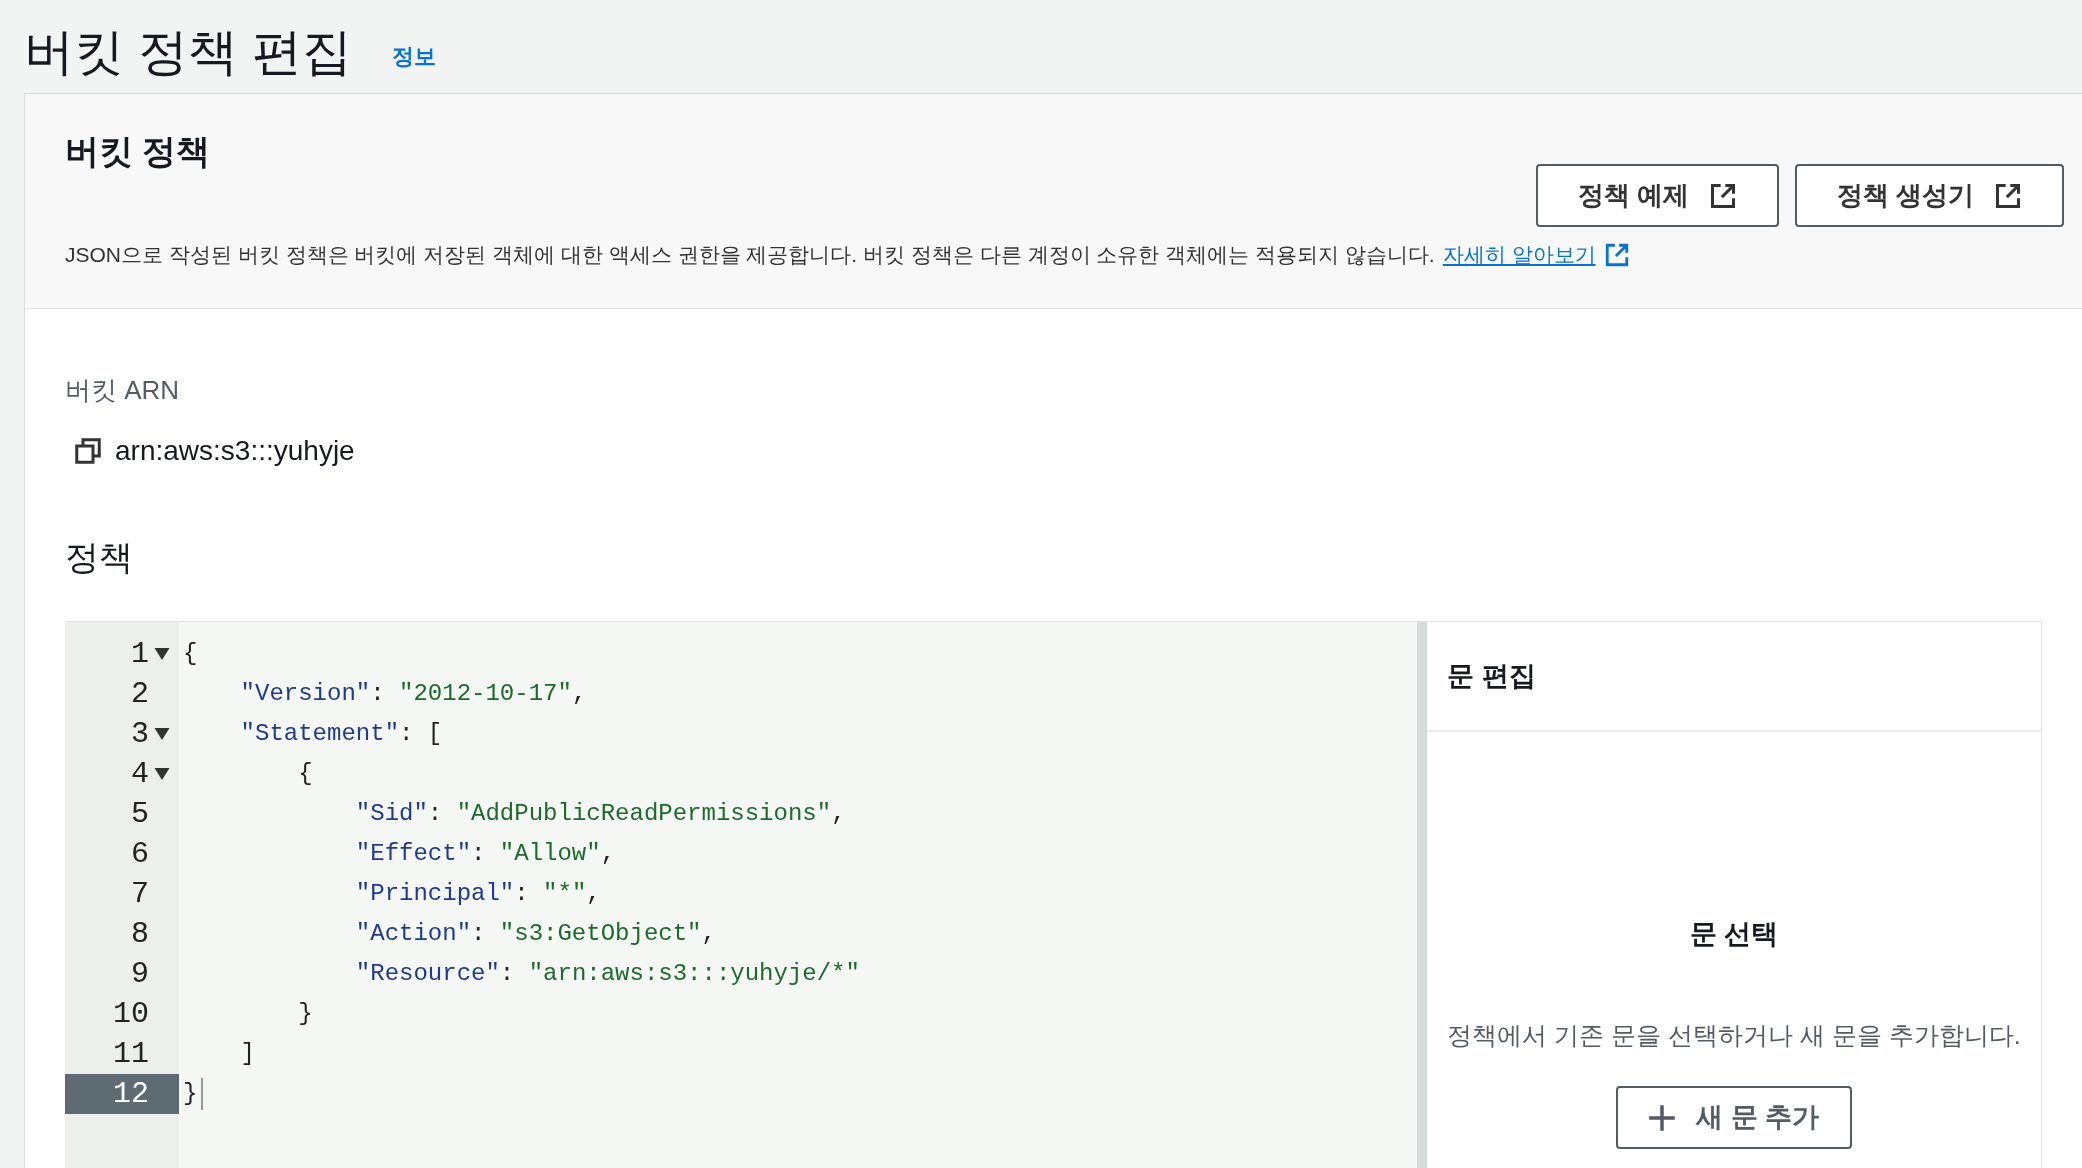  What do you see at coordinates (138, 151) in the screenshot?
I see `card-title: 버킷 정책` at bounding box center [138, 151].